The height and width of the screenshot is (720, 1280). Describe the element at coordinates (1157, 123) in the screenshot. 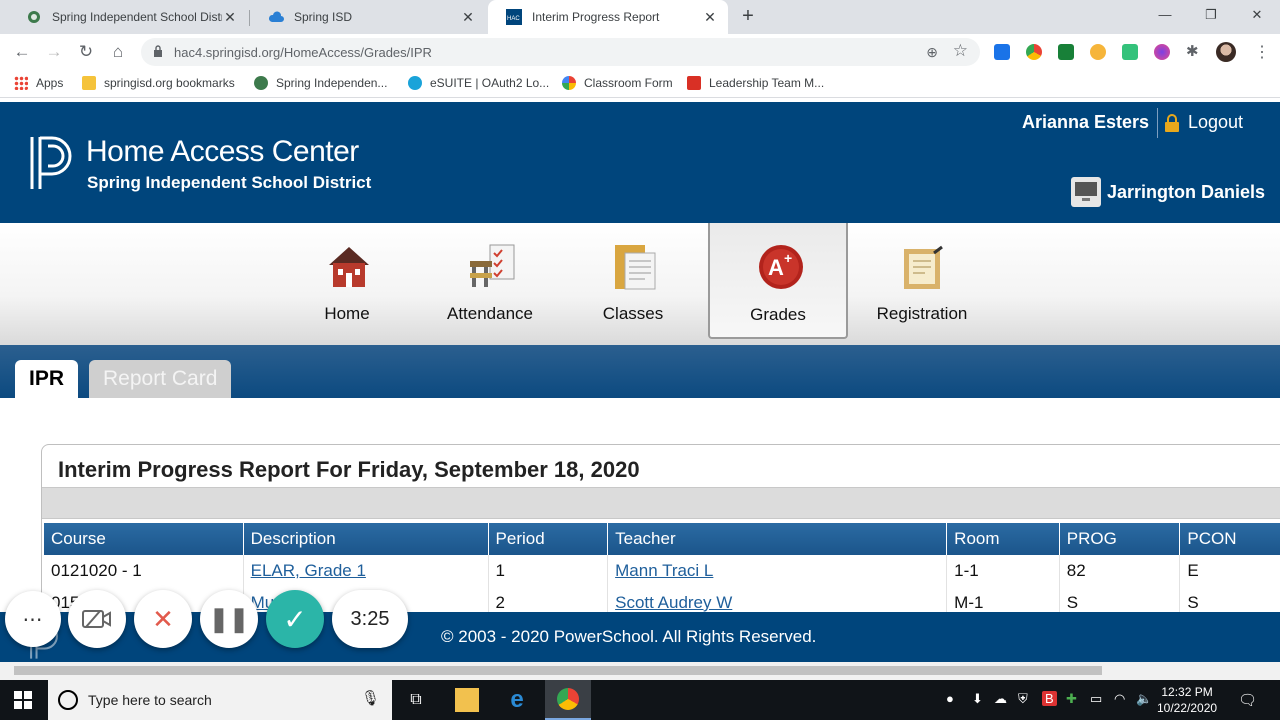

I see `header-divider` at that location.